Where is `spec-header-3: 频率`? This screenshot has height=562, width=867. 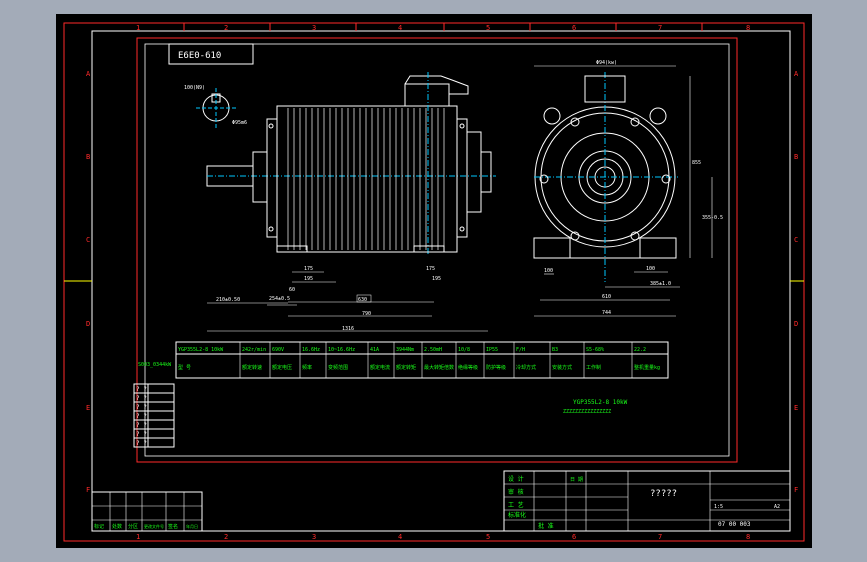
spec-header-3: 频率 is located at coordinates (307, 367).